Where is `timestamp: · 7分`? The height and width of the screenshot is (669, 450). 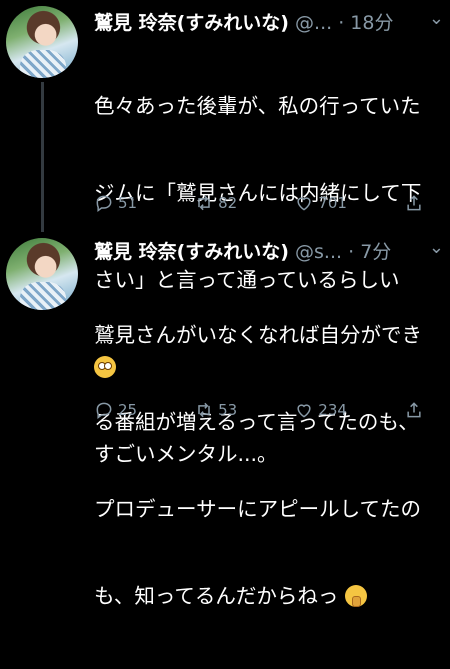 timestamp: · 7分 is located at coordinates (369, 252).